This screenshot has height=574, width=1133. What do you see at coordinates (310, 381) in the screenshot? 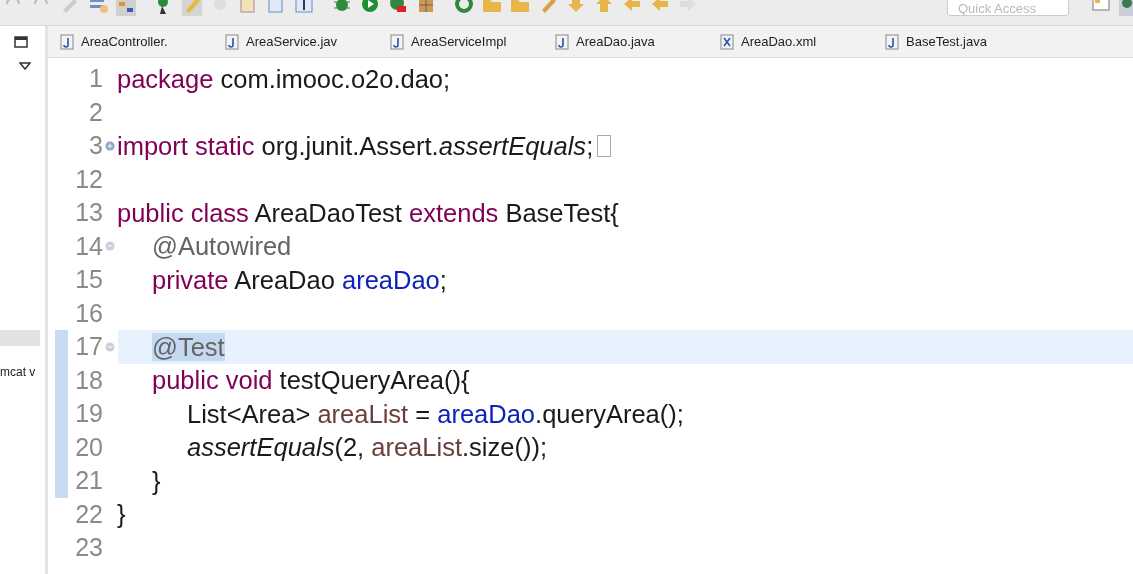
I see `code-line: public void testQueryArea(){` at bounding box center [310, 381].